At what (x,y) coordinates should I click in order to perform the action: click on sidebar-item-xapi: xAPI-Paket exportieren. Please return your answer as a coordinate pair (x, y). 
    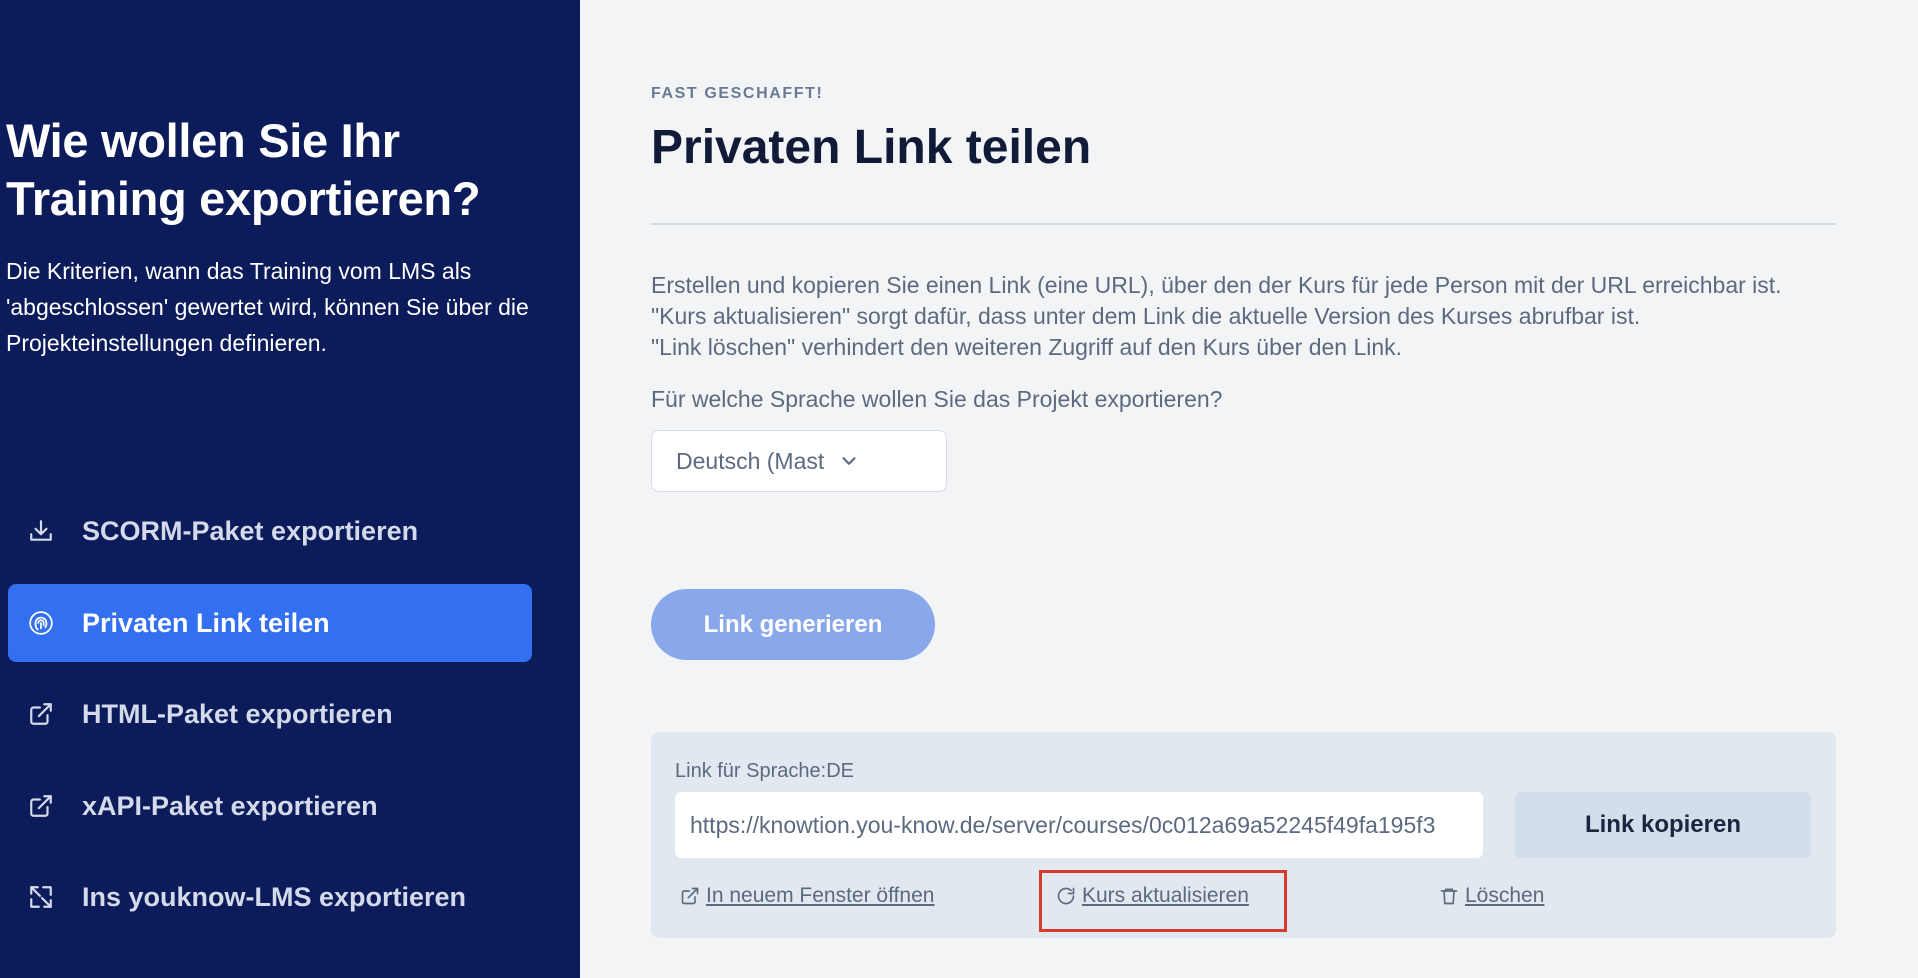
    Looking at the image, I should click on (270, 806).